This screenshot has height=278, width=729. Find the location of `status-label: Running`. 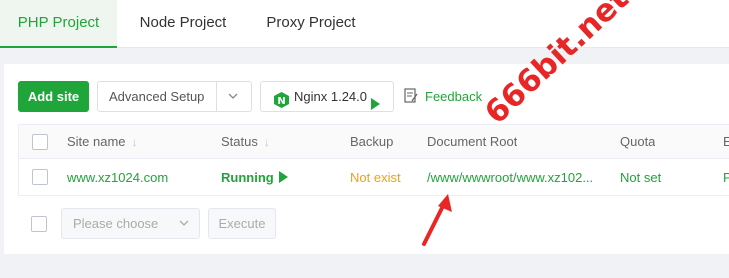

status-label: Running is located at coordinates (247, 177).